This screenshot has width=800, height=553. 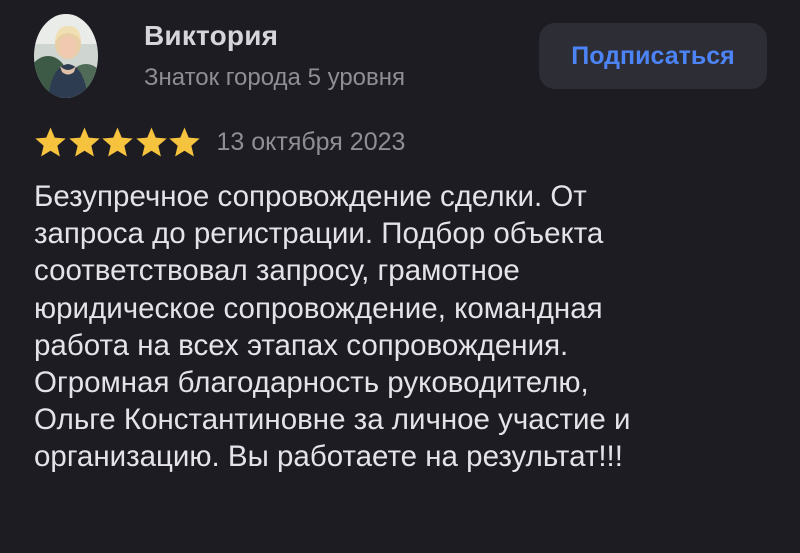 I want to click on review-text-line: работа на всех этапах сопровождения., so click(x=301, y=345).